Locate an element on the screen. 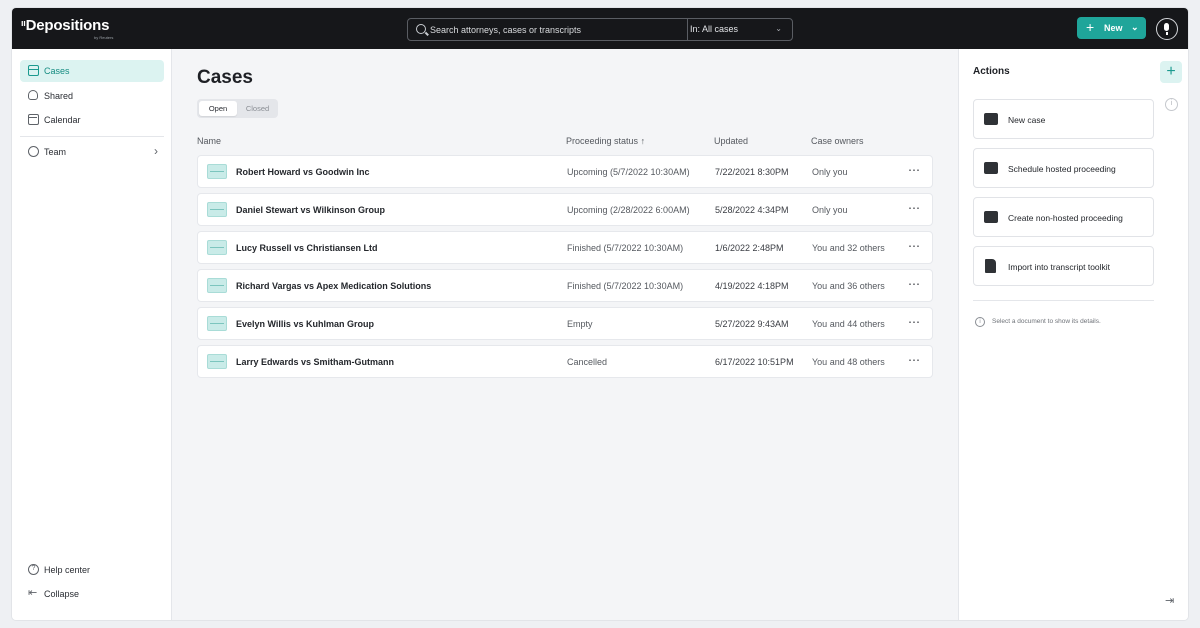 The height and width of the screenshot is (628, 1200). action-label: Schedule hosted proceeding is located at coordinates (1062, 169).